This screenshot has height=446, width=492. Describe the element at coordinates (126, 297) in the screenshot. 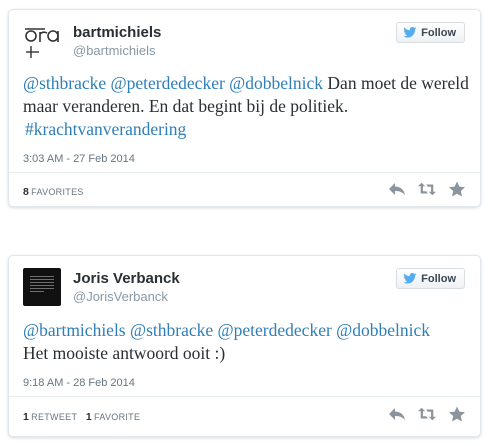

I see `user-handle: @JorisVerbanck` at that location.